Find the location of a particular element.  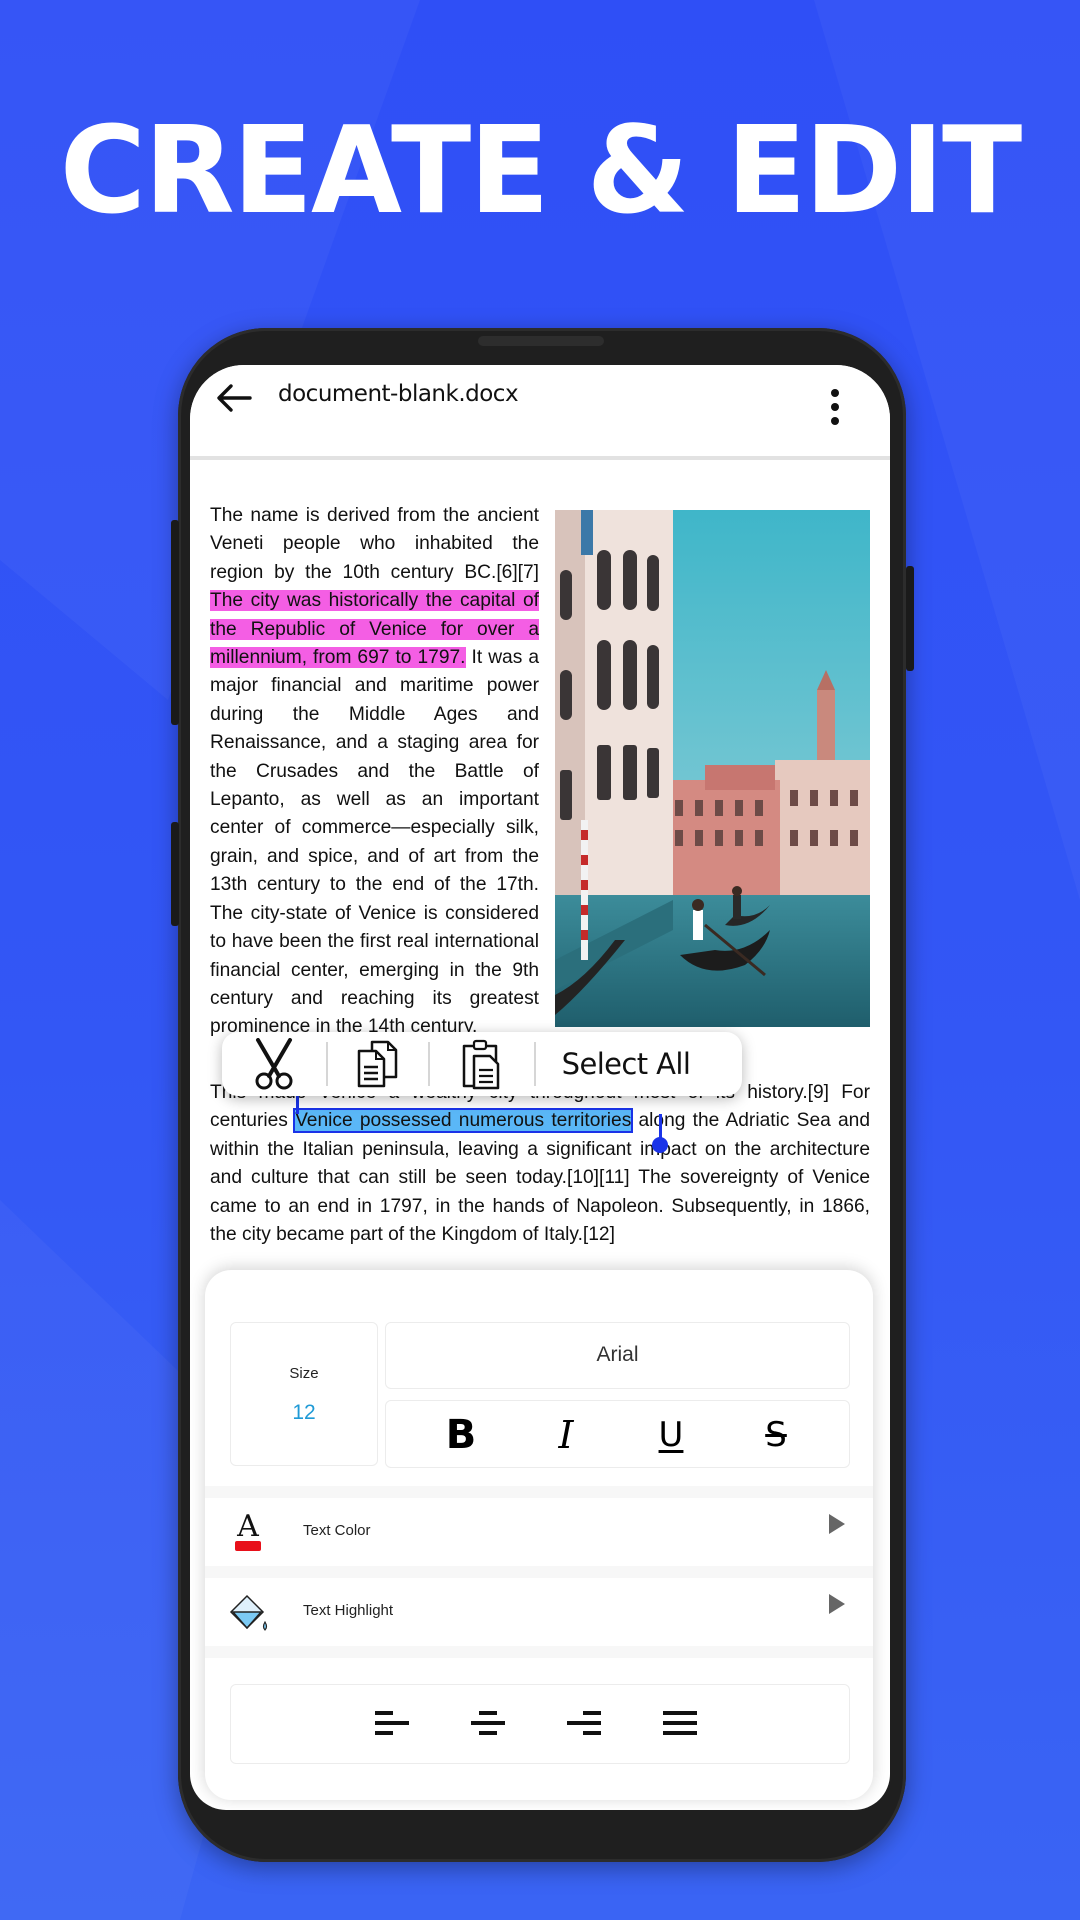

align-right-button is located at coordinates (585, 1725).